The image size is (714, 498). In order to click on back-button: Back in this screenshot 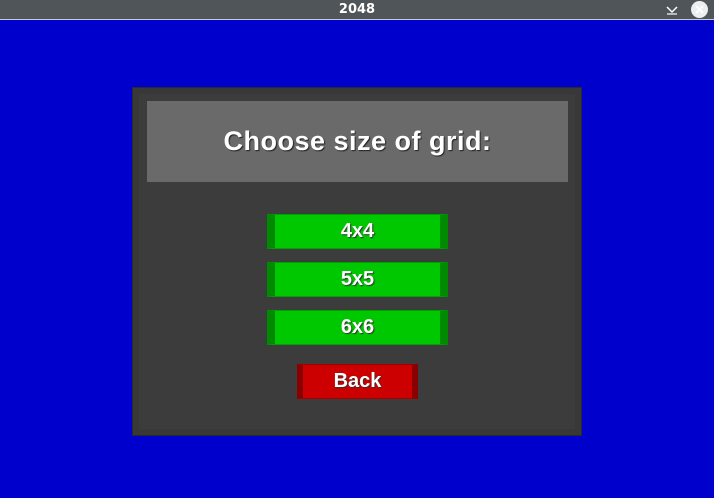, I will do `click(357, 381)`.